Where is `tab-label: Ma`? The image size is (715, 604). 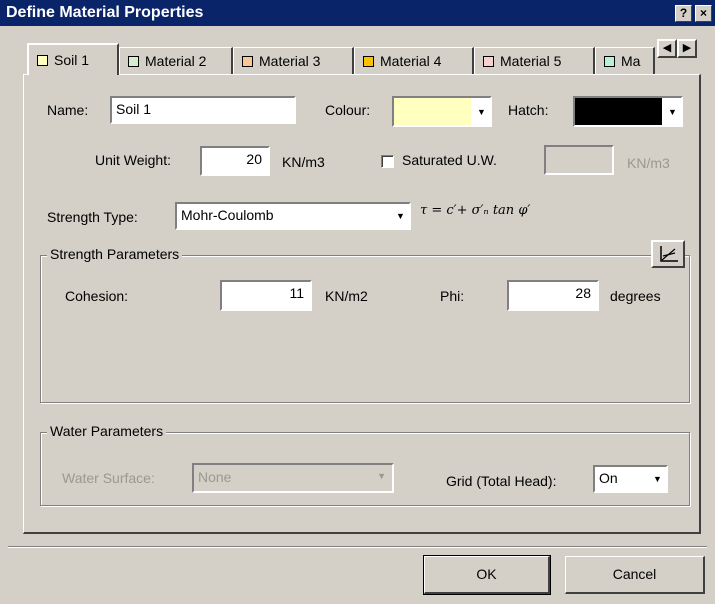
tab-label: Ma is located at coordinates (631, 61).